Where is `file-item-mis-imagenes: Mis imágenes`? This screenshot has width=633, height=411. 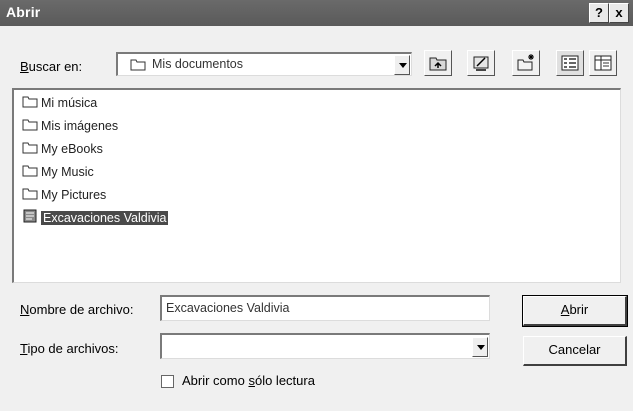 file-item-mis-imagenes: Mis imágenes is located at coordinates (70, 126).